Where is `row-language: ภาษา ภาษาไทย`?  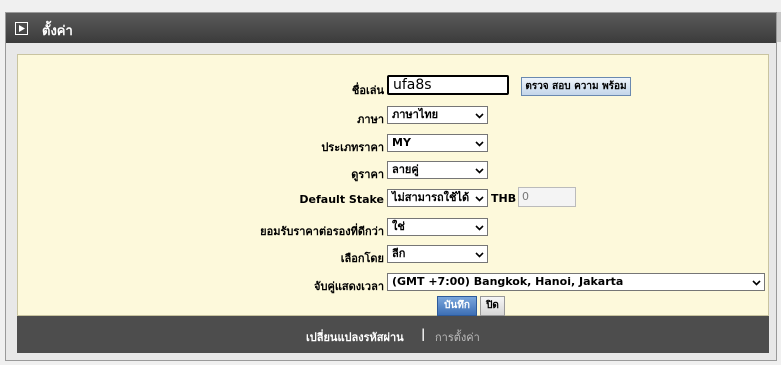 row-language: ภาษา ภาษาไทย is located at coordinates (393, 117).